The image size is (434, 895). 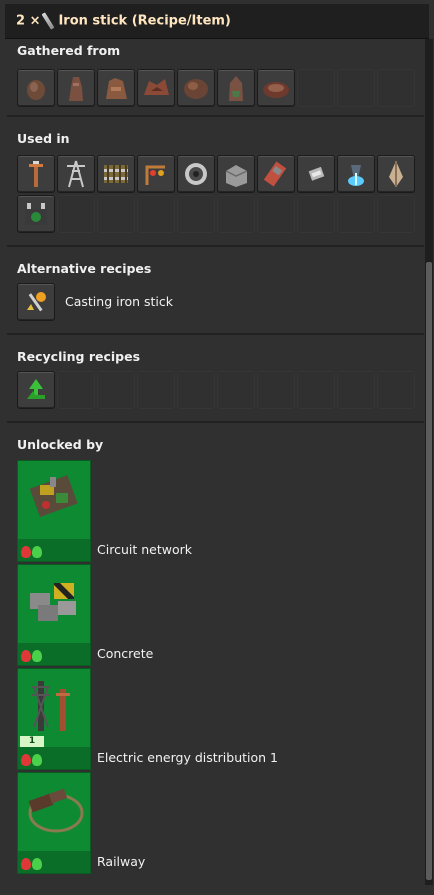 I want to click on tech-card-electric-energy-distribution-1: 1, so click(x=54, y=719).